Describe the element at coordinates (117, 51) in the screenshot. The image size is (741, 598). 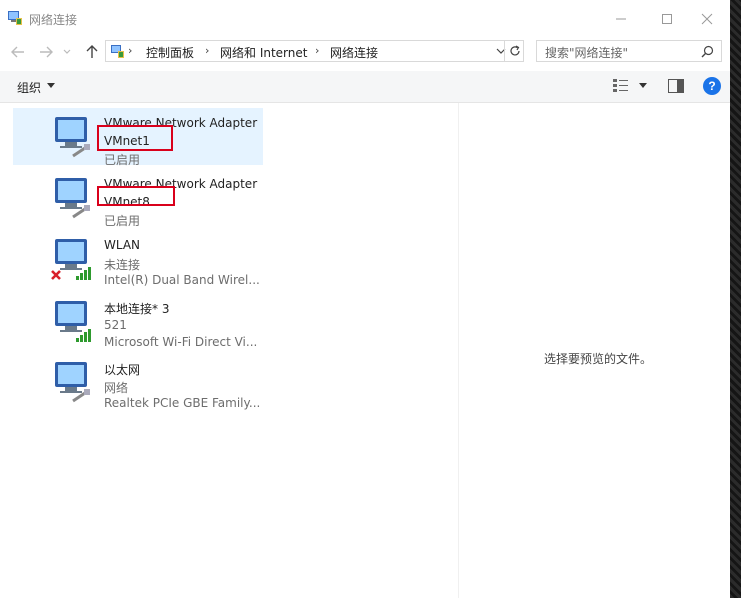
I see `control-panel-icon` at that location.